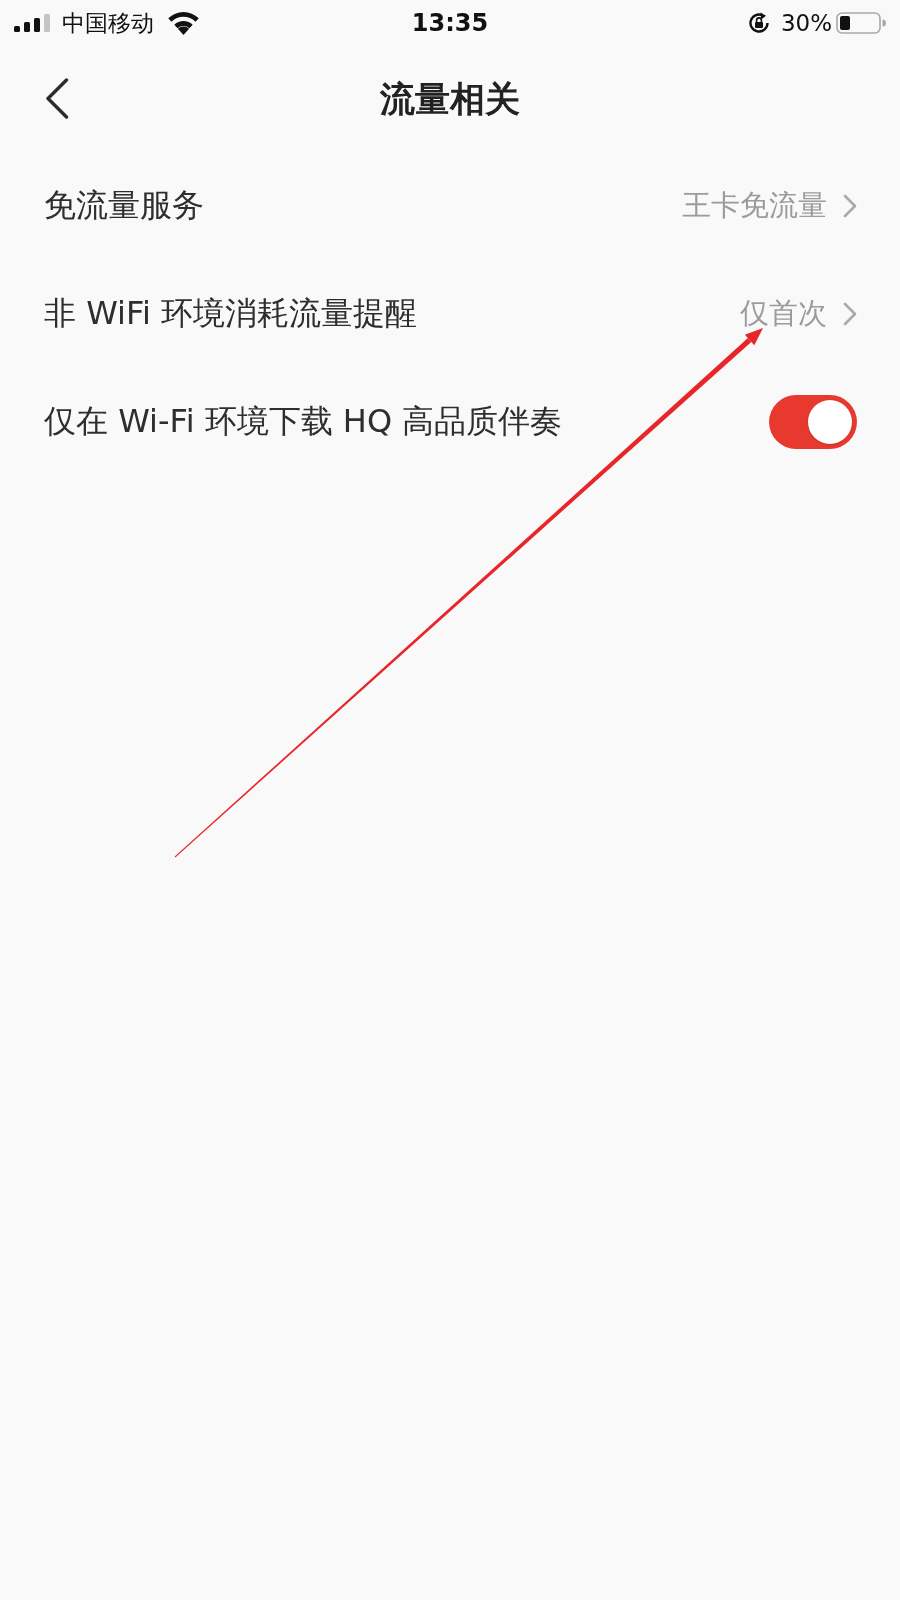  I want to click on battery-icon, so click(861, 23).